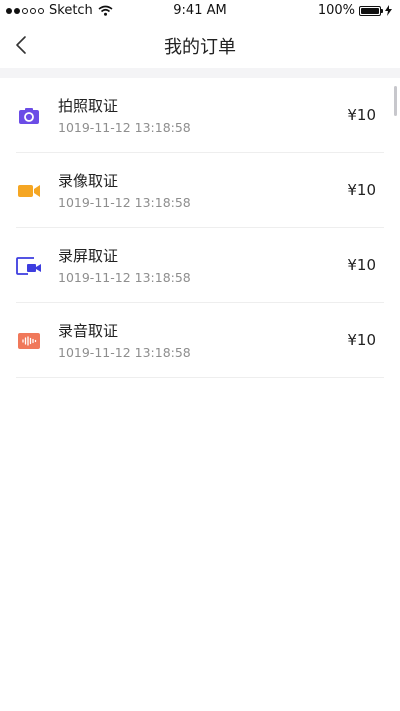 The width and height of the screenshot is (400, 711). I want to click on order-title: 录音取证, so click(88, 331).